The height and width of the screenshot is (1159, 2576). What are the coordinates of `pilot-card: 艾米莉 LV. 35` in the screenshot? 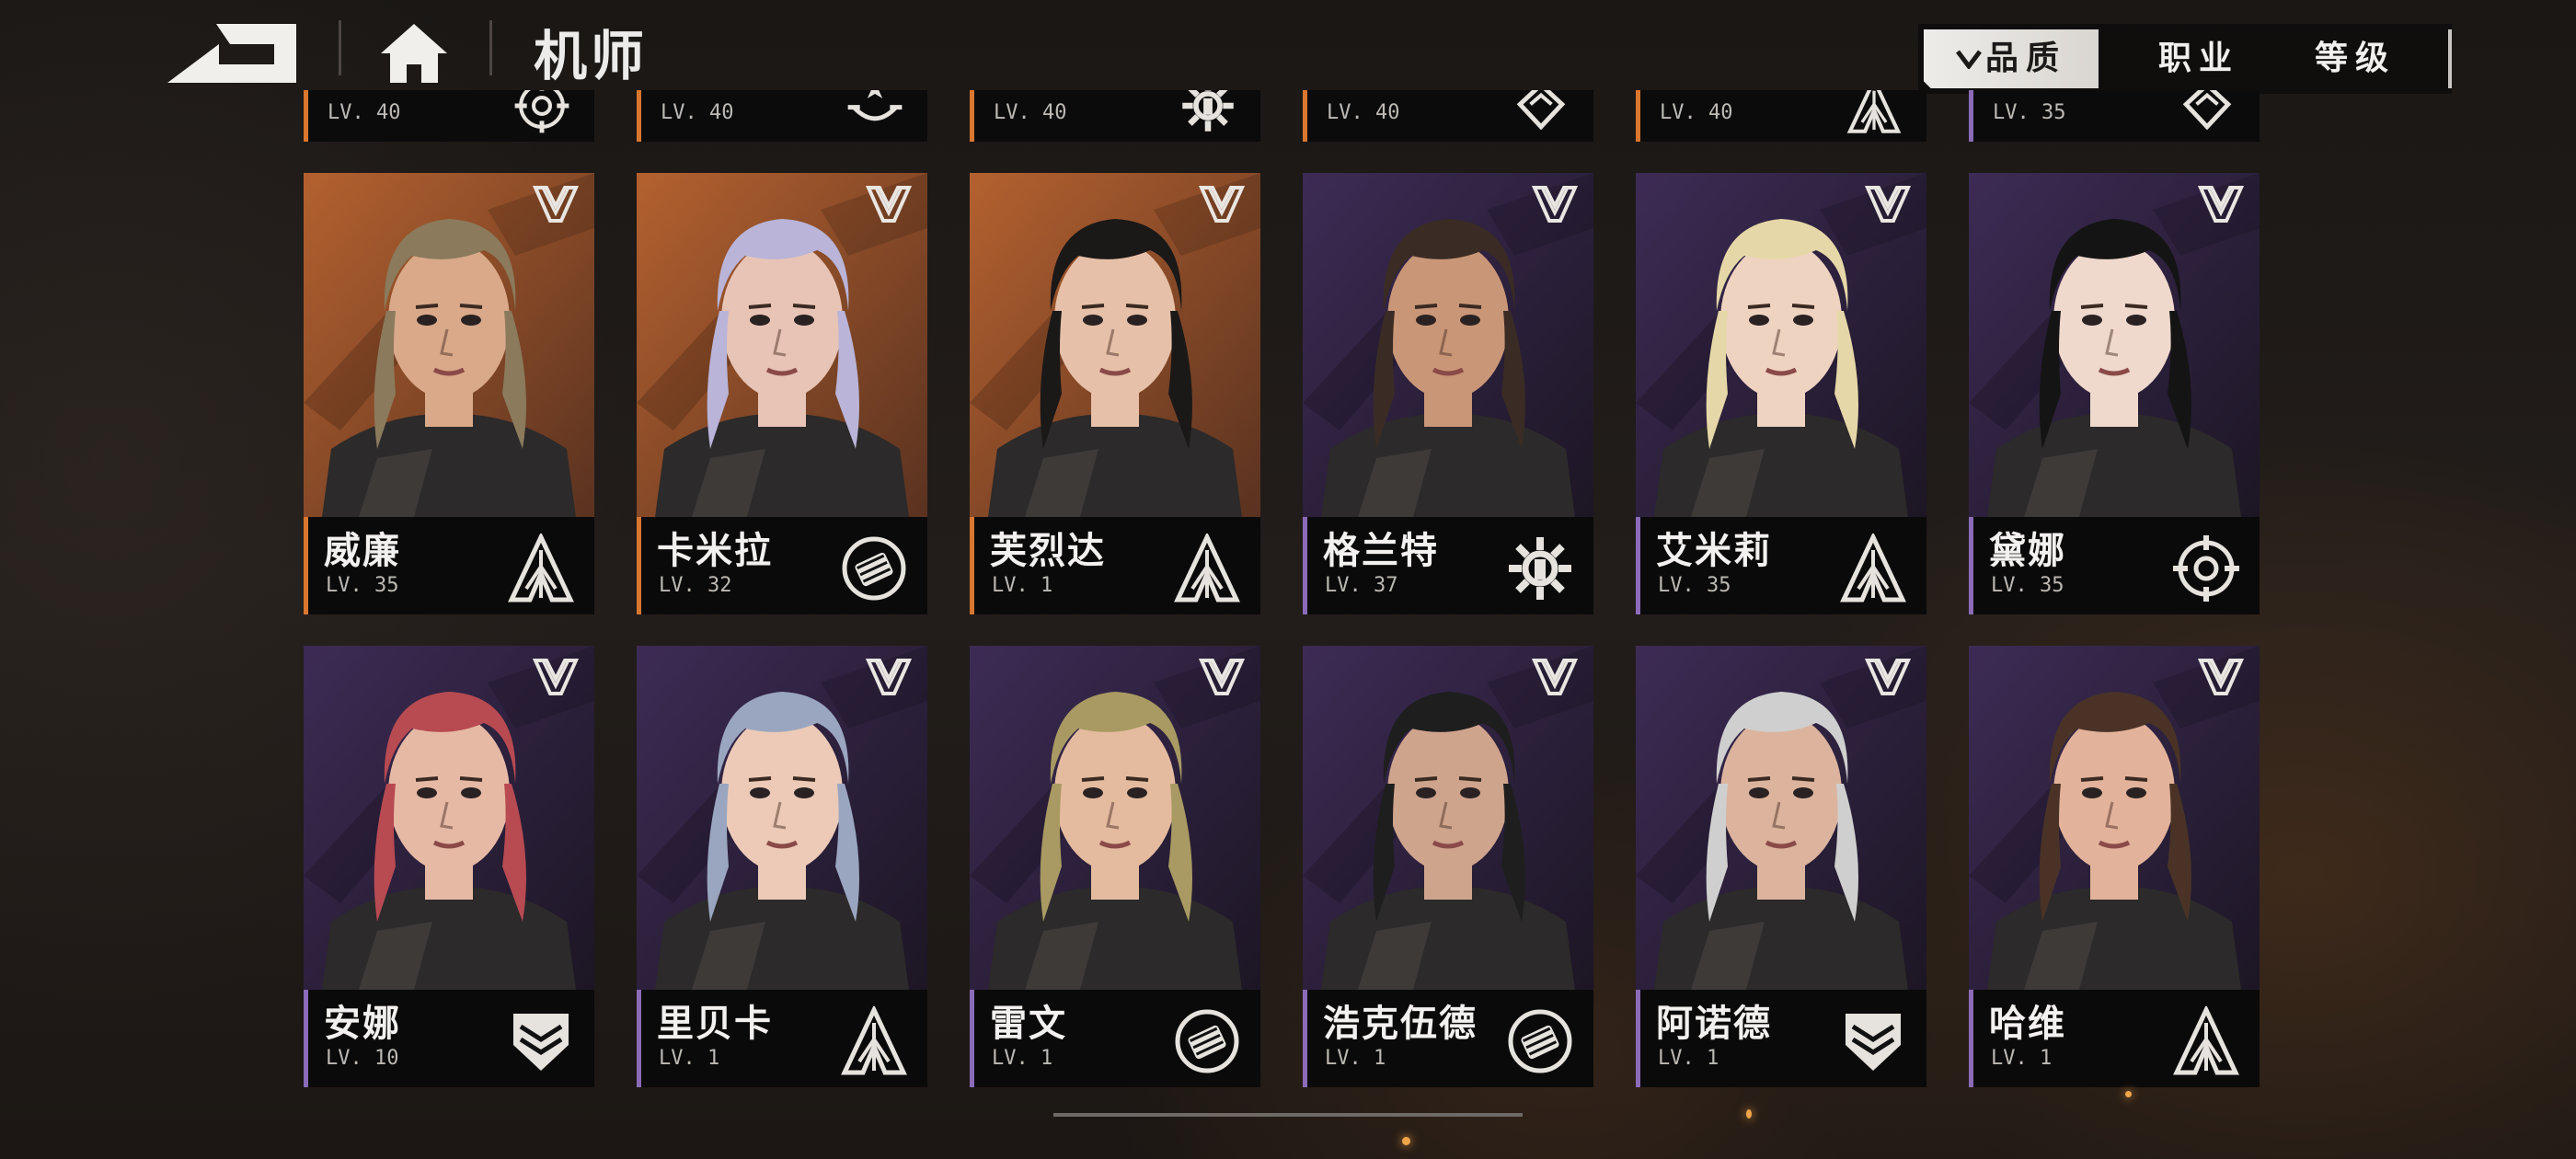 It's located at (1781, 393).